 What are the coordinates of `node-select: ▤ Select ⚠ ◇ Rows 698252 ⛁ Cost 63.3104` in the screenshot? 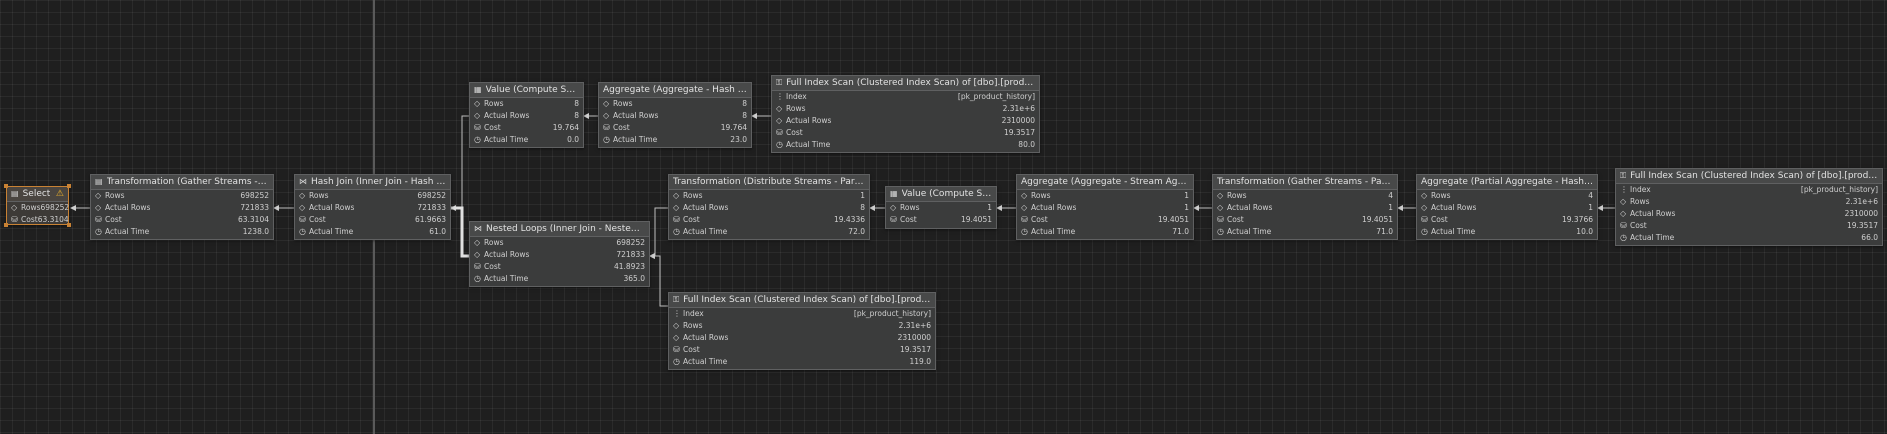 It's located at (37, 205).